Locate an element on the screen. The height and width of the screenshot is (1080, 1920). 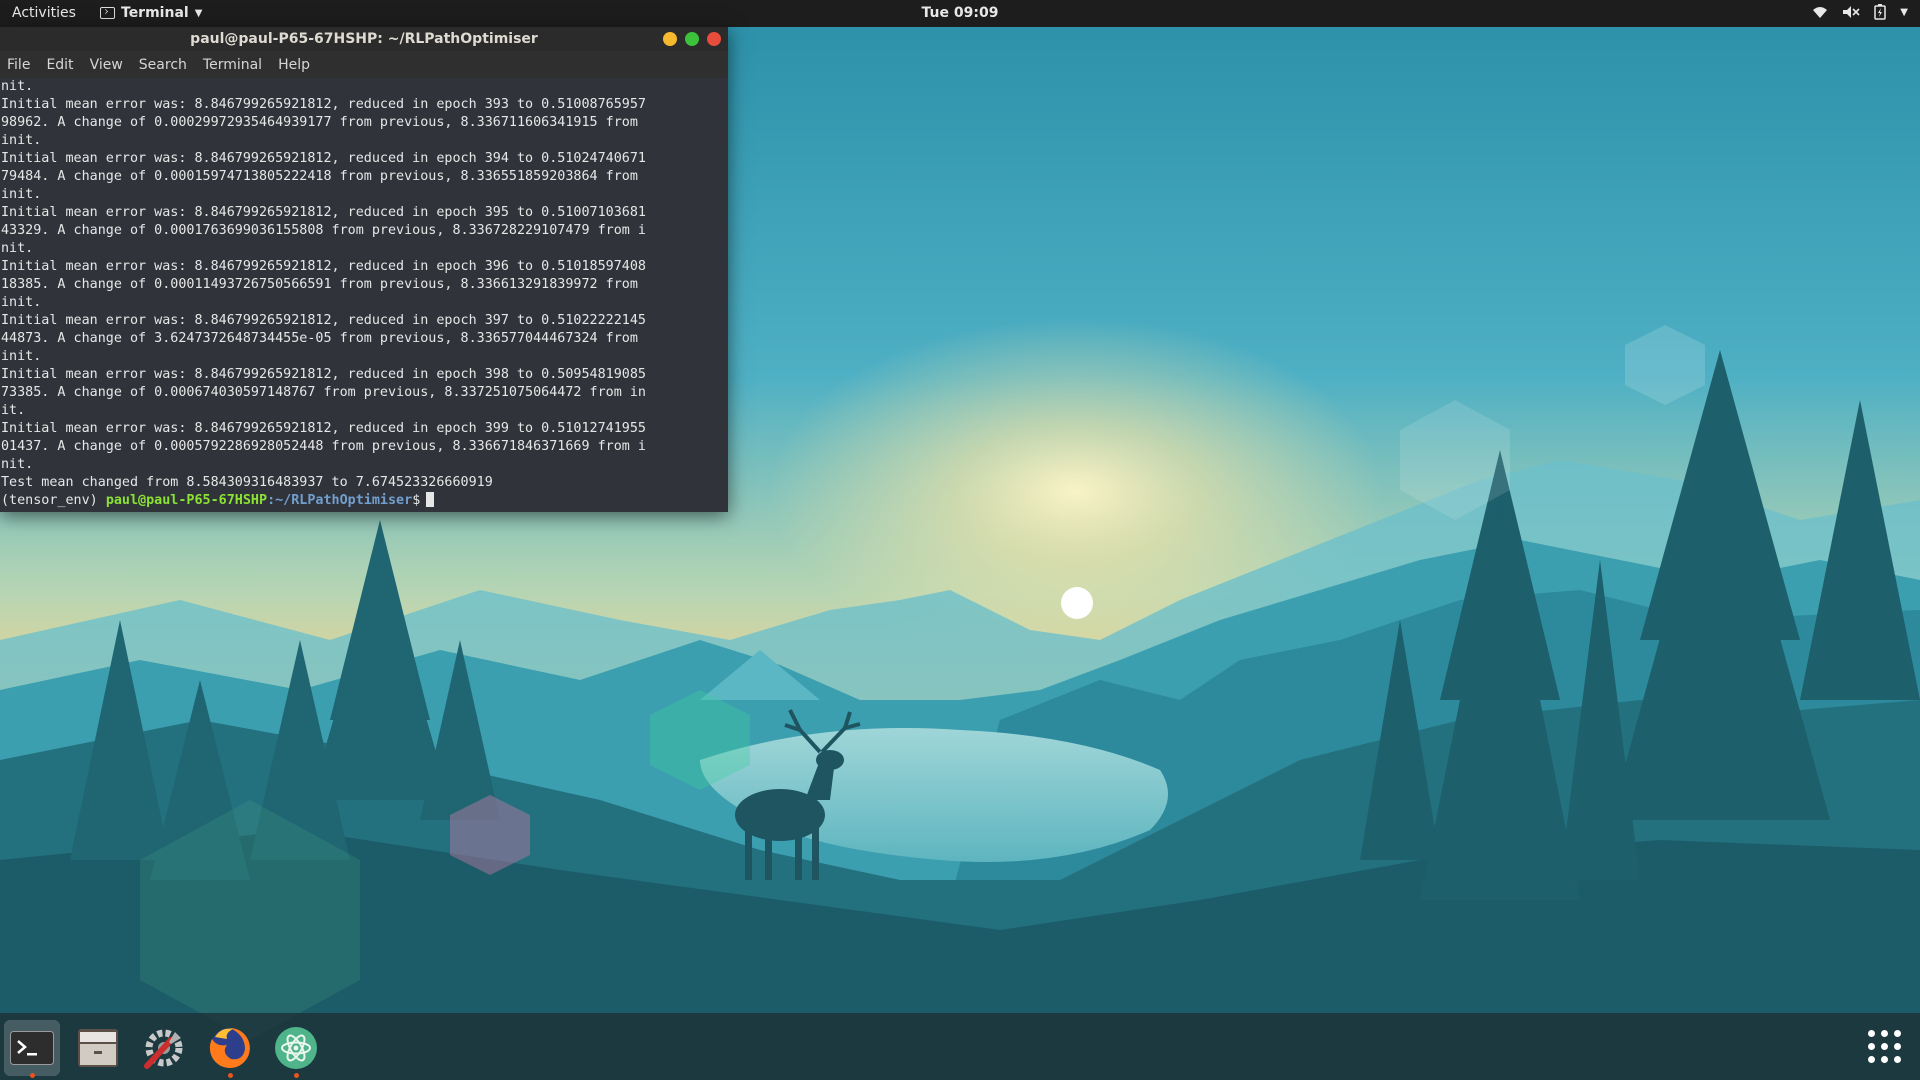
dock-files is located at coordinates (98, 1048).